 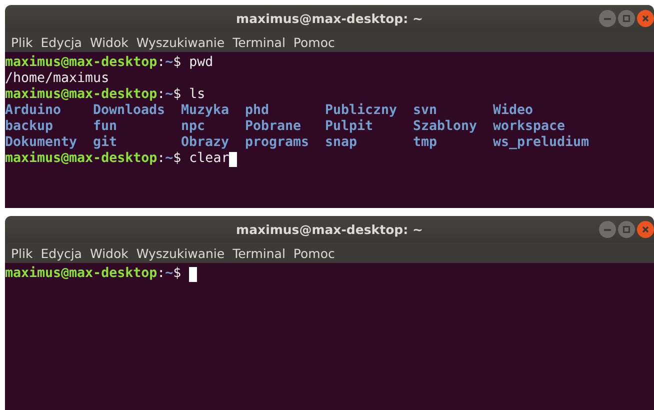 What do you see at coordinates (425, 142) in the screenshot?
I see `directory-name: tmp` at bounding box center [425, 142].